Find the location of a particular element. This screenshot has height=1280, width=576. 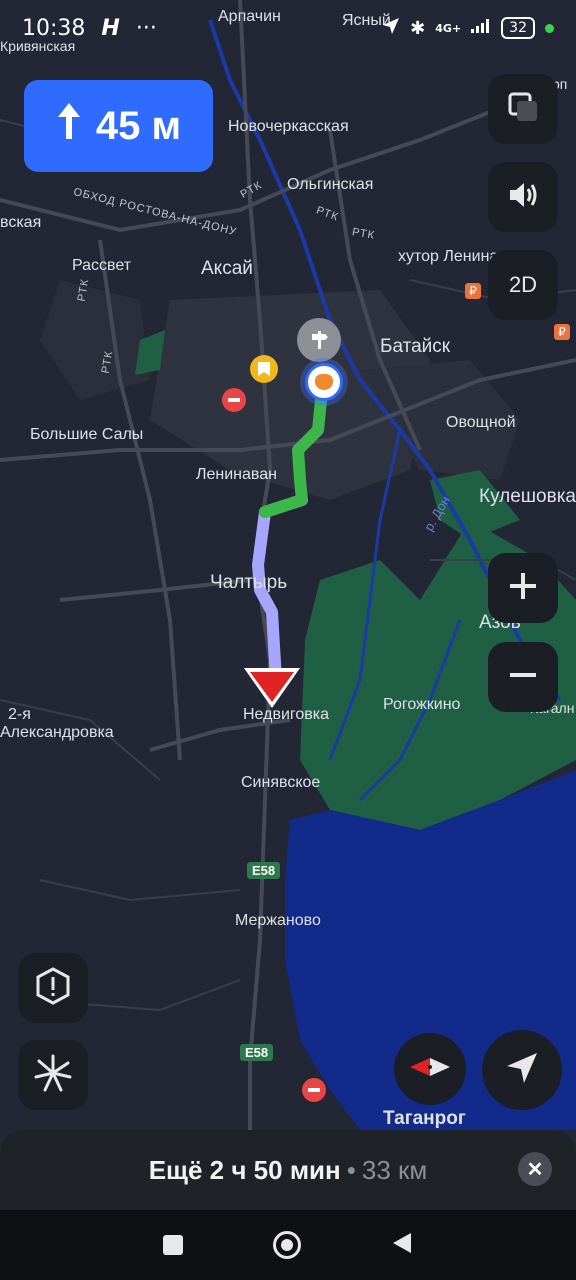

speaker-icon is located at coordinates (523, 197).